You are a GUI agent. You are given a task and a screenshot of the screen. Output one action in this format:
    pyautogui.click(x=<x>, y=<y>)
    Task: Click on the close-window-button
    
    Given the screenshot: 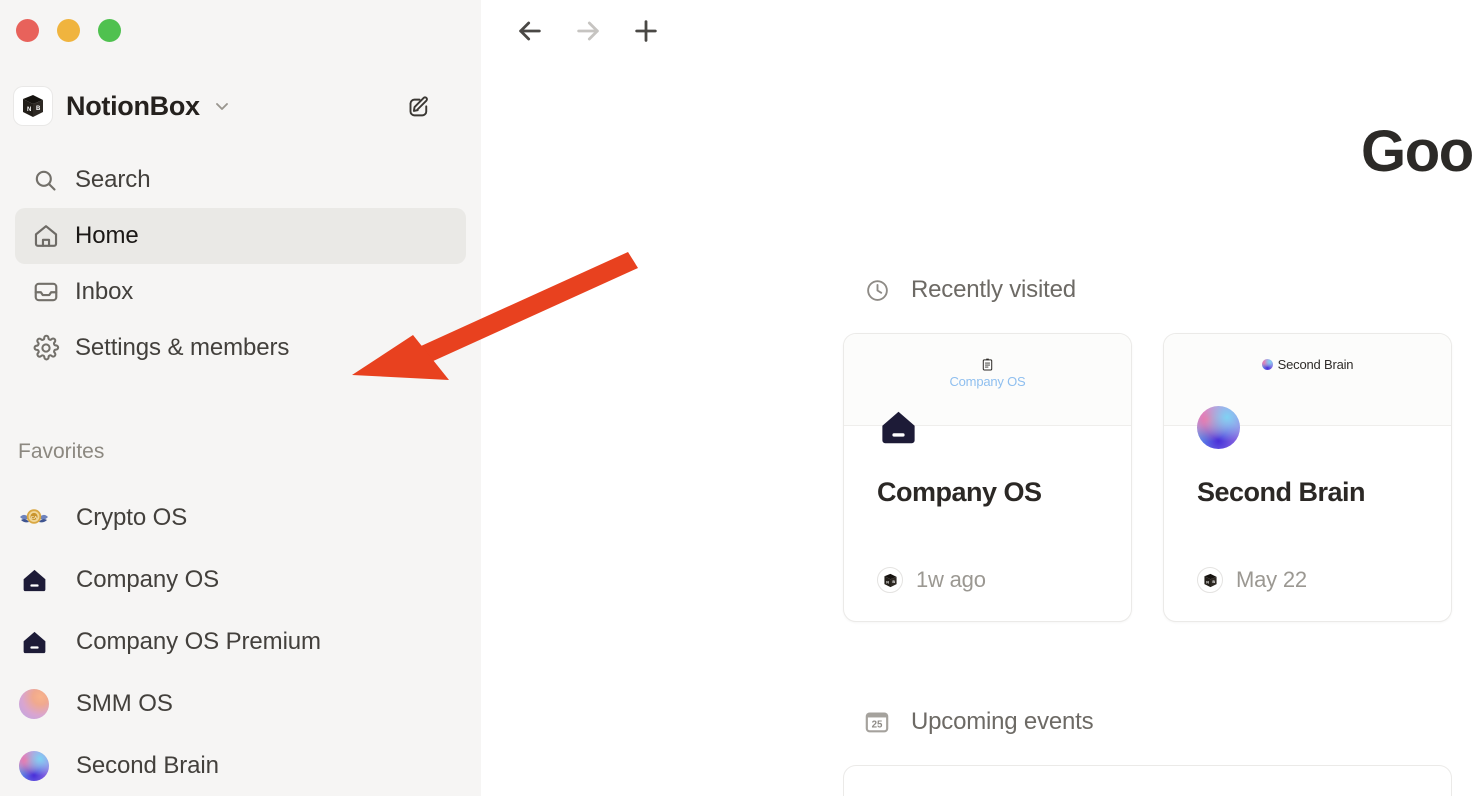 What is the action you would take?
    pyautogui.click(x=27, y=30)
    